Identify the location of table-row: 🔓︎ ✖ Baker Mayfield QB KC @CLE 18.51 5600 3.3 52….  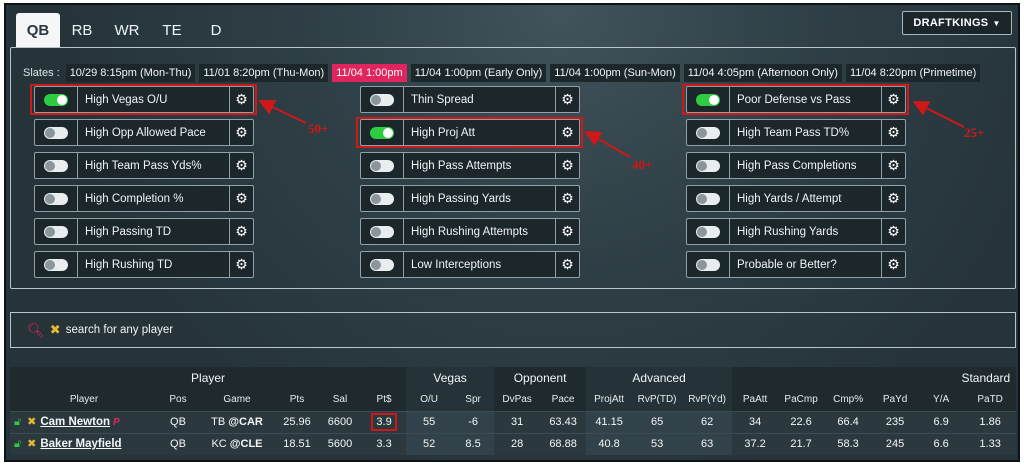
(513, 443).